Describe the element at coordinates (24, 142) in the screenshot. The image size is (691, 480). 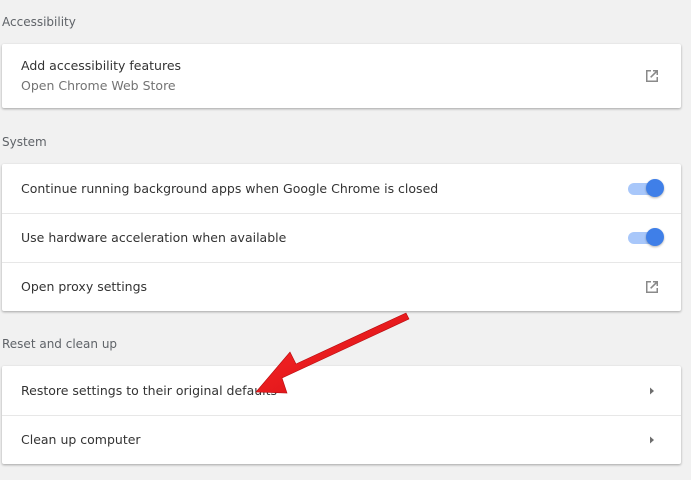
I see `section-title-system: System` at that location.